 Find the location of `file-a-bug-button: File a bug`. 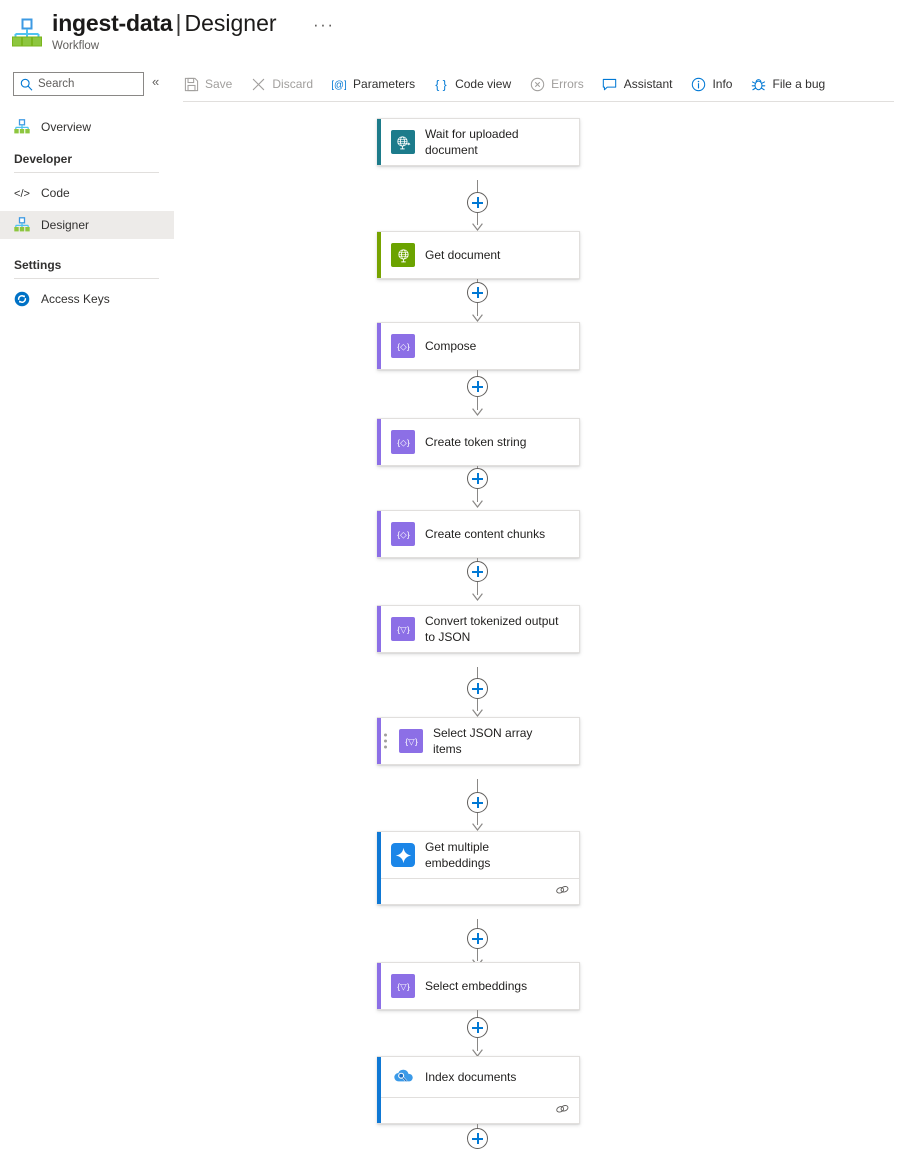

file-a-bug-button: File a bug is located at coordinates (787, 84).